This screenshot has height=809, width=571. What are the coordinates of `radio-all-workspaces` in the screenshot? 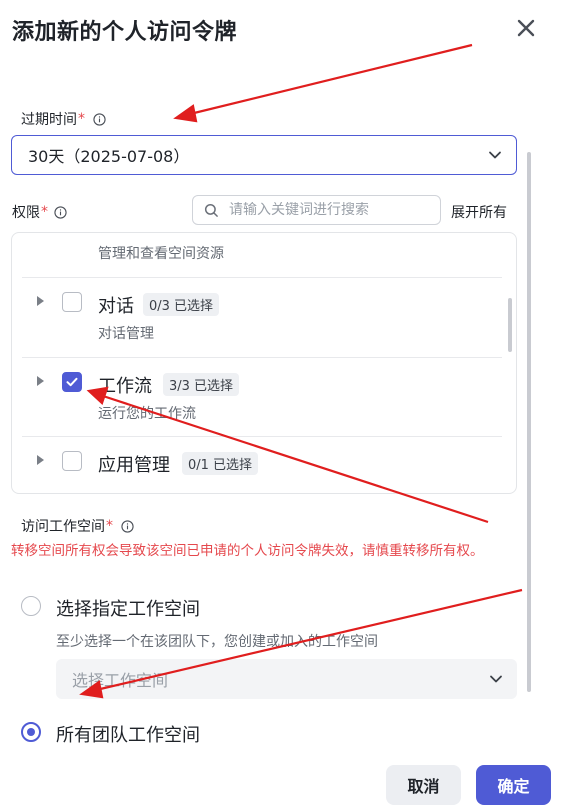 It's located at (31, 732).